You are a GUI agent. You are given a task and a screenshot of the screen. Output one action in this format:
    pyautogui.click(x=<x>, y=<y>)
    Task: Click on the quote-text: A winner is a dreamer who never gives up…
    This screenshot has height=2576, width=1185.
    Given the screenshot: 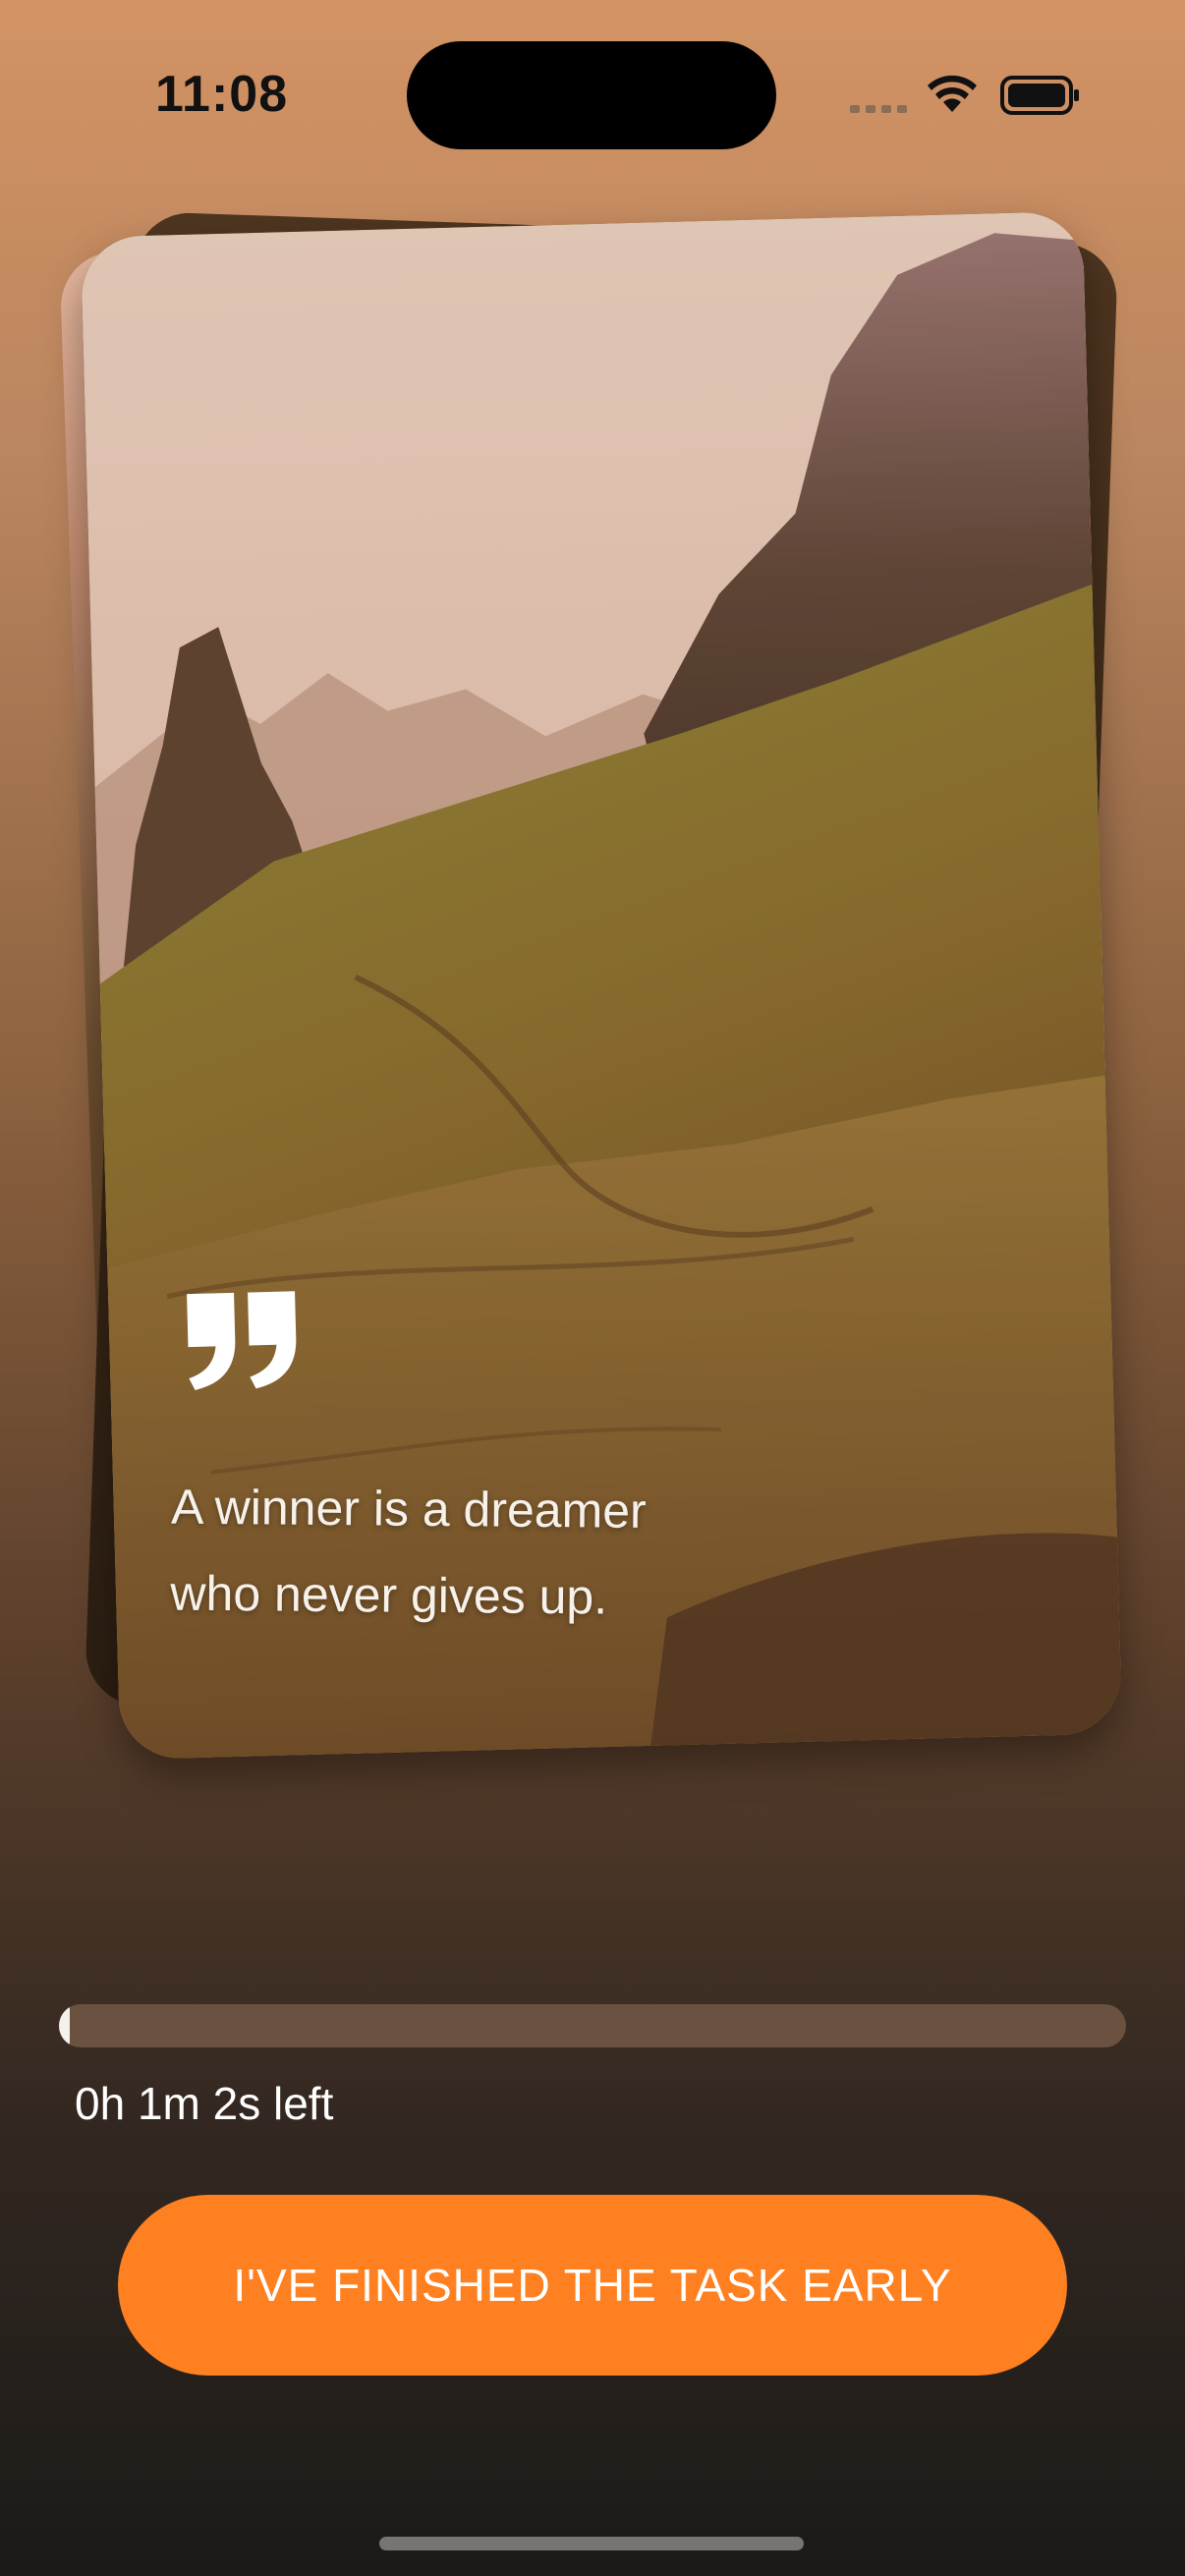 What is the action you would take?
    pyautogui.click(x=515, y=1553)
    